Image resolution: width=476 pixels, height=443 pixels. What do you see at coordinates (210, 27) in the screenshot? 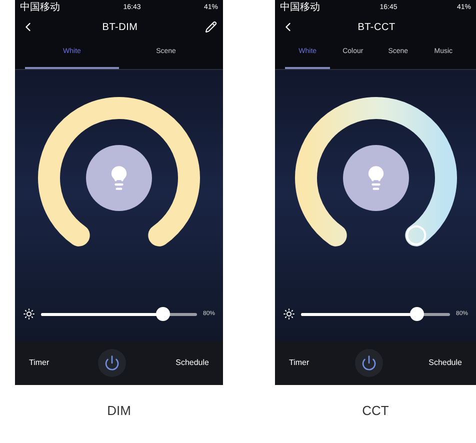
I see `edit-icon` at bounding box center [210, 27].